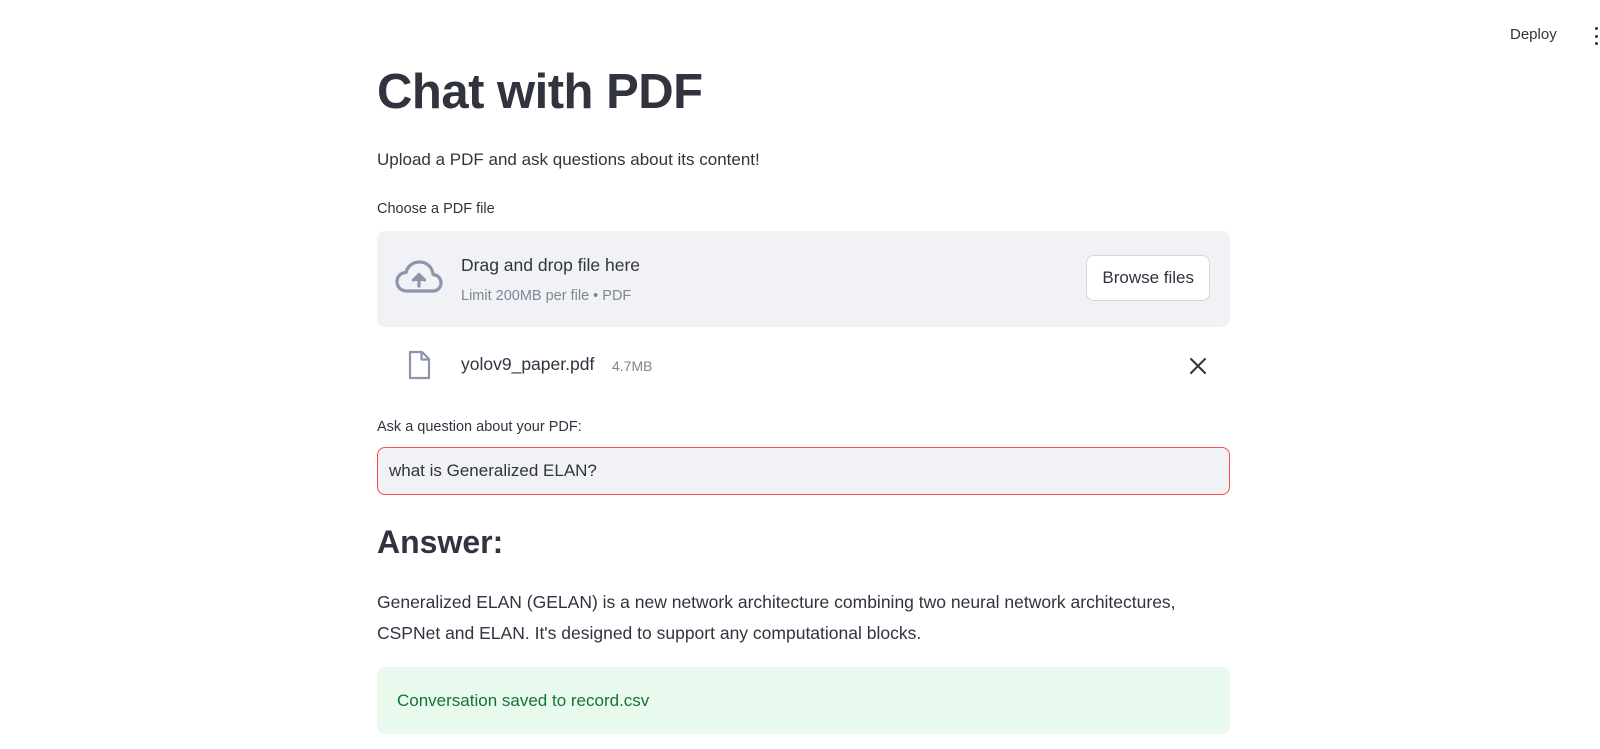 The width and height of the screenshot is (1600, 749). I want to click on cloud-upload-icon, so click(419, 276).